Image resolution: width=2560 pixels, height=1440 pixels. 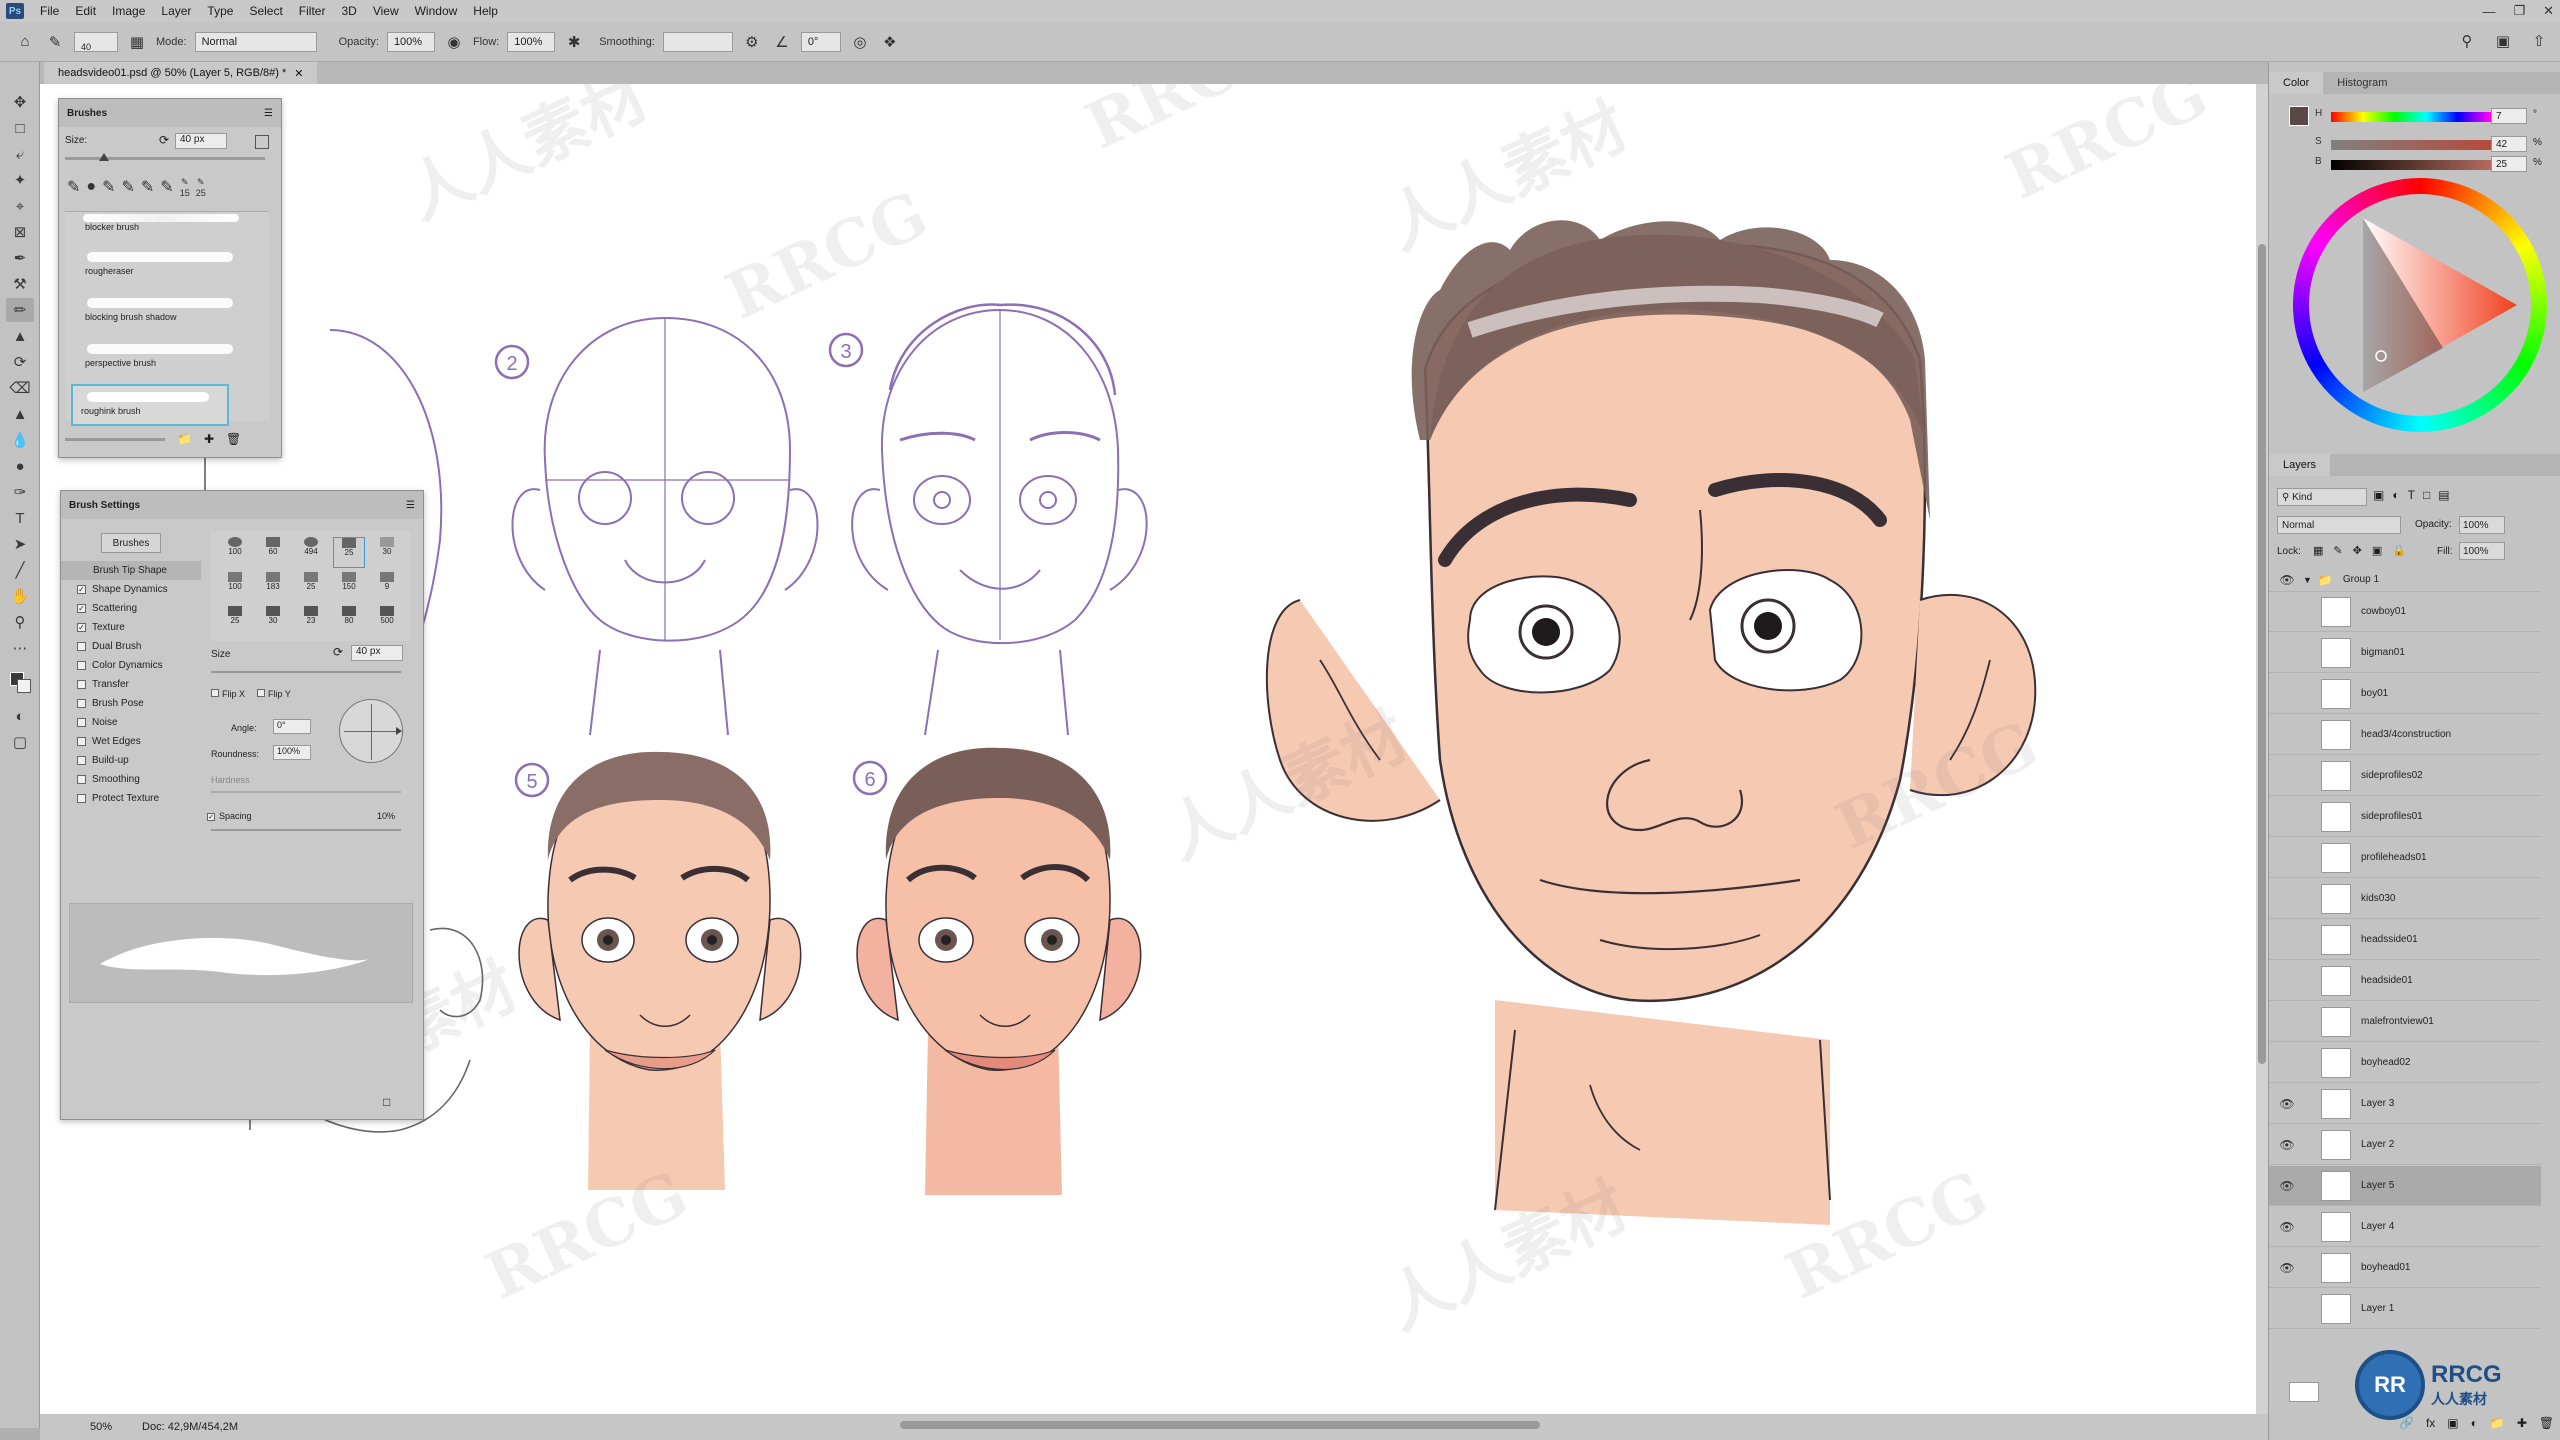 I want to click on marquee-tool-icon: □, so click(x=20, y=128).